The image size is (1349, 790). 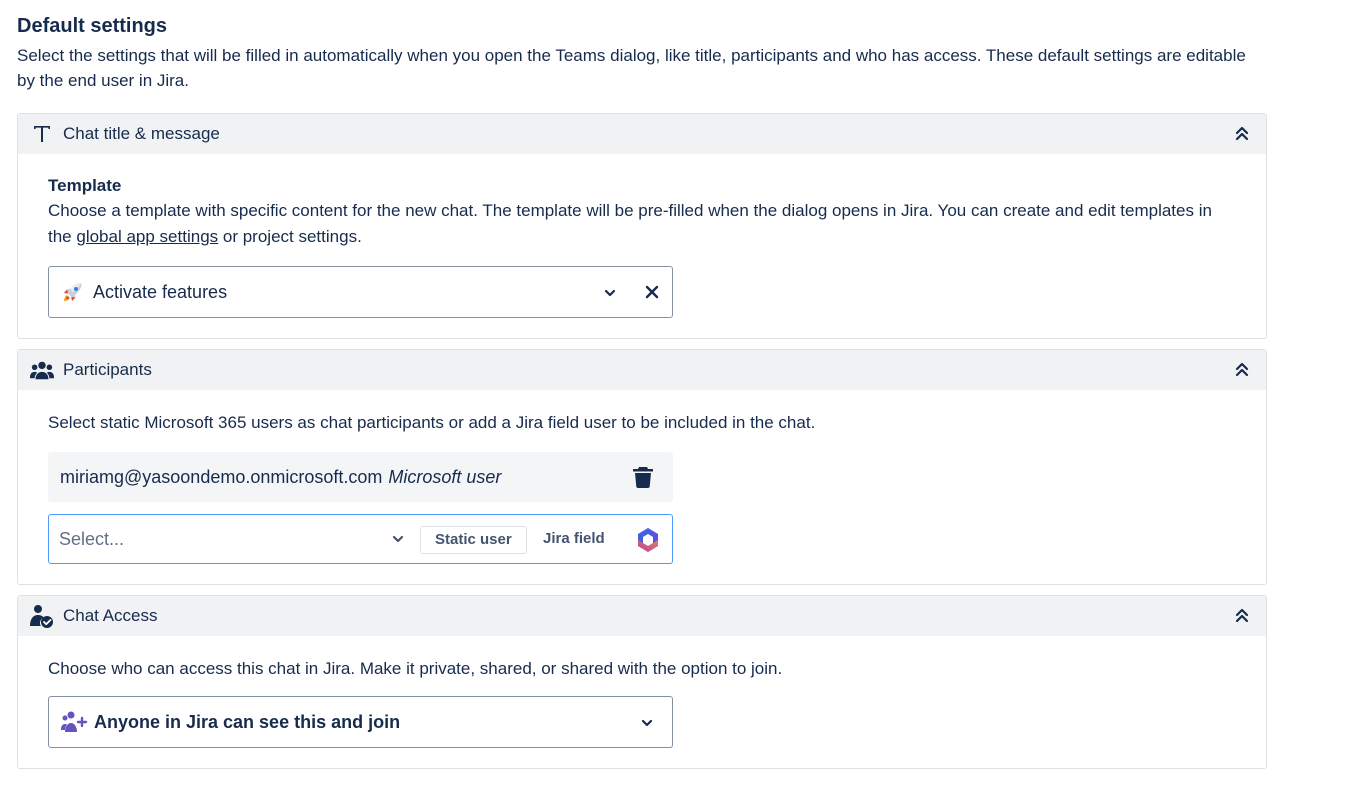 I want to click on rocket-icon, so click(x=73, y=292).